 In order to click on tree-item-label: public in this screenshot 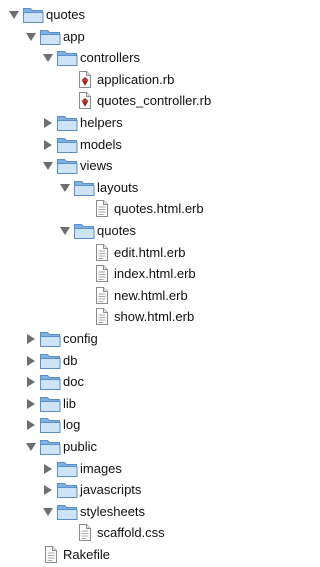, I will do `click(80, 446)`.